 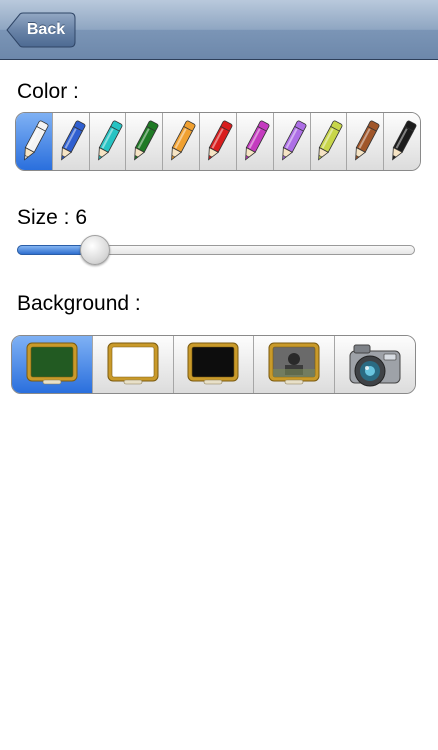 What do you see at coordinates (79, 303) in the screenshot?
I see `background-label: Background :` at bounding box center [79, 303].